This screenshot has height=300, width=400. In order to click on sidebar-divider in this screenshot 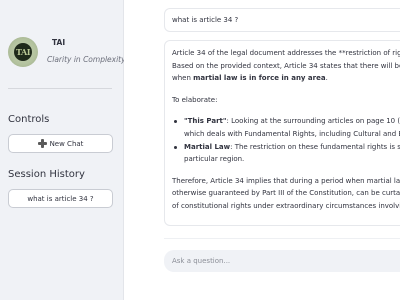, I will do `click(60, 88)`.